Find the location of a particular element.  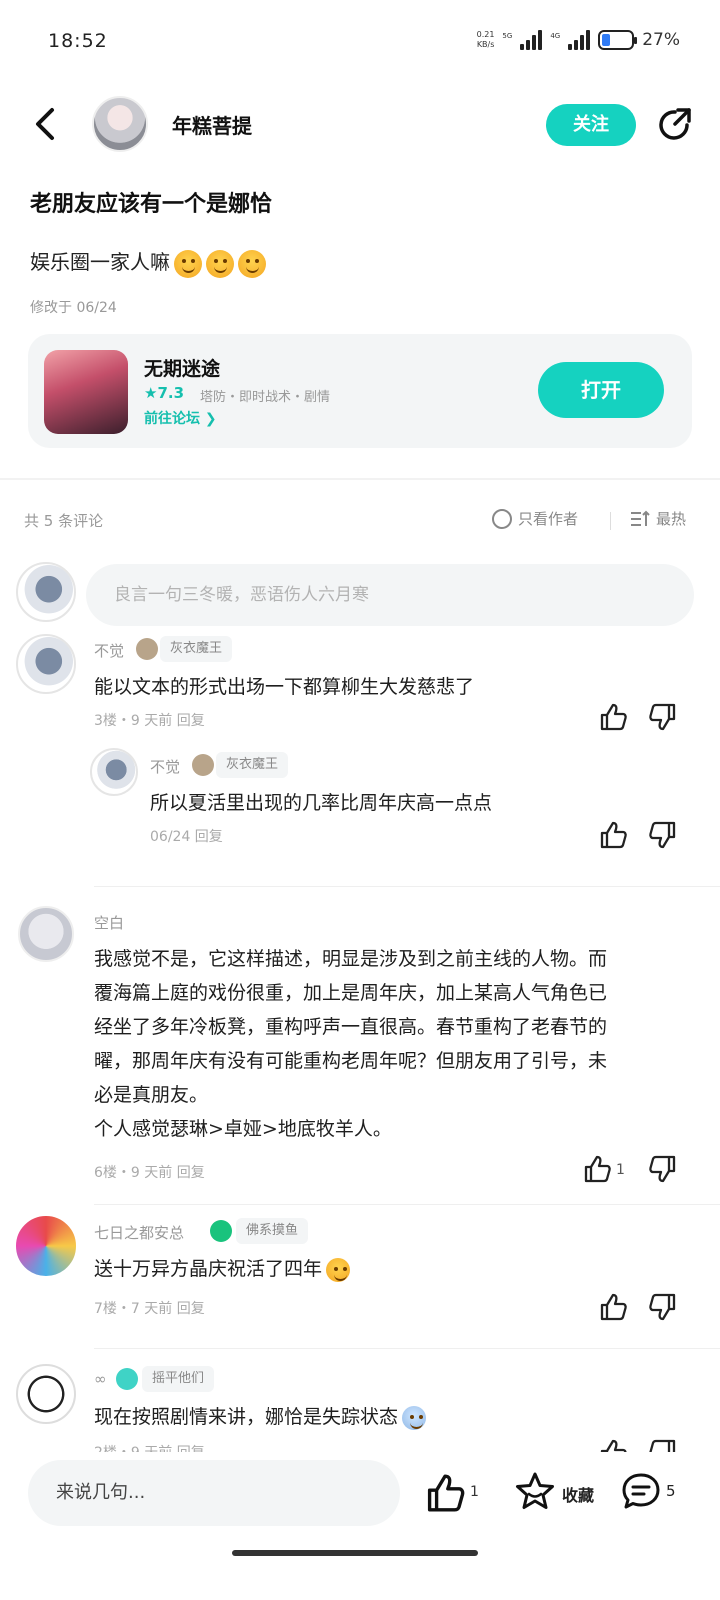

status-time: 18:52 is located at coordinates (78, 41).